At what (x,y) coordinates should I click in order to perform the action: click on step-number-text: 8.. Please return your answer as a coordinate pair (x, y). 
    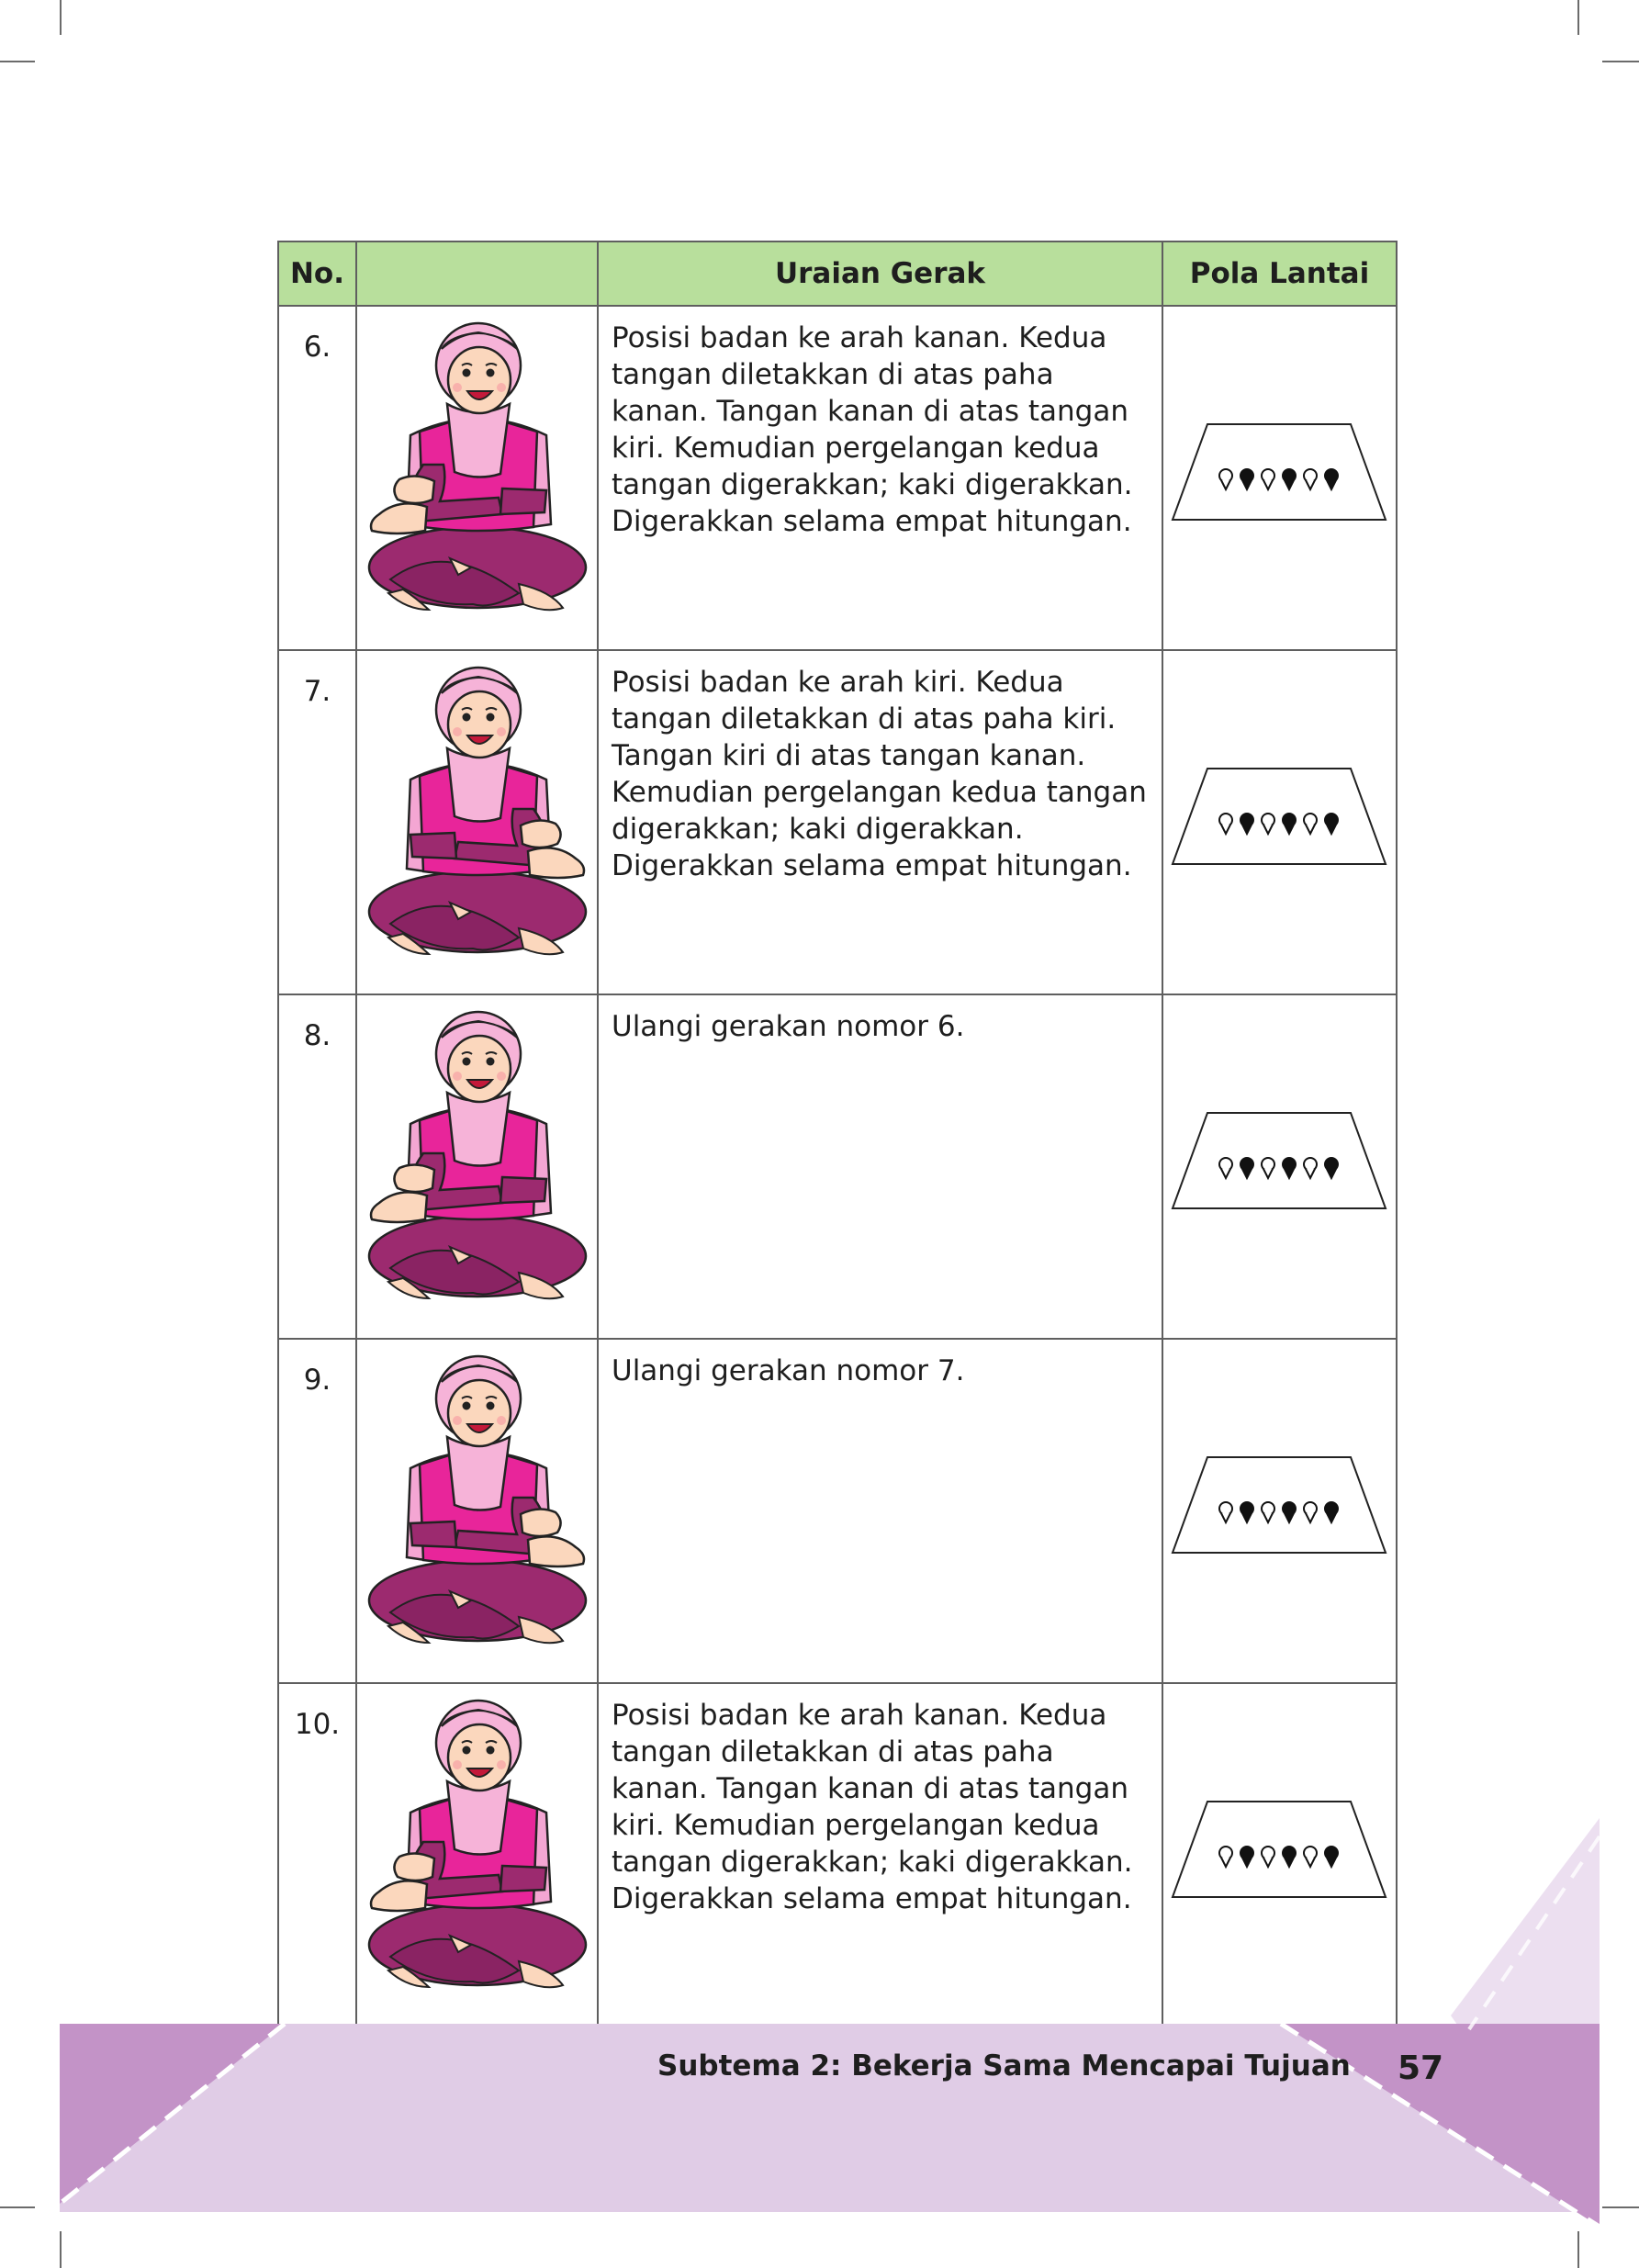
    Looking at the image, I should click on (317, 1035).